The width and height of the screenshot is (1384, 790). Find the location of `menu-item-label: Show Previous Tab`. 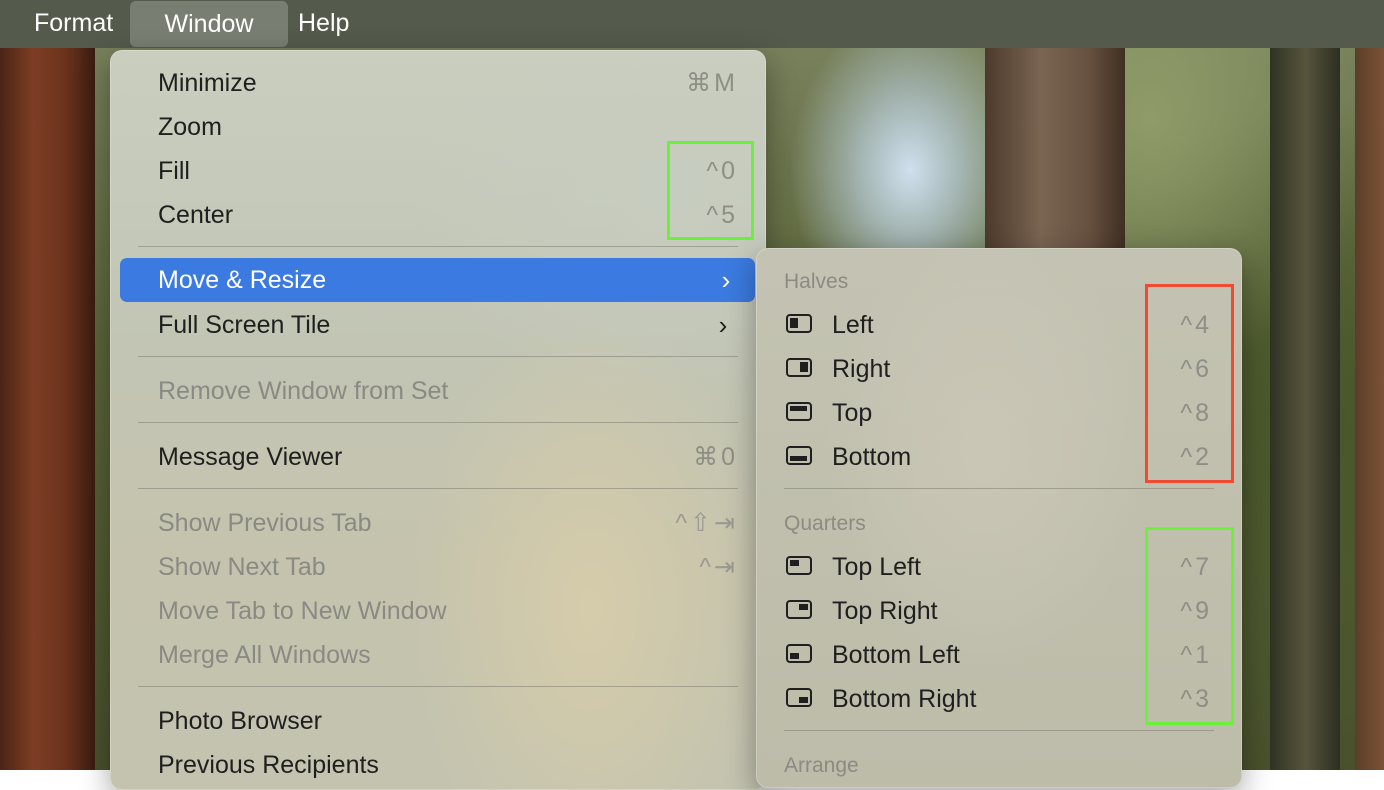

menu-item-label: Show Previous Tab is located at coordinates (265, 523).